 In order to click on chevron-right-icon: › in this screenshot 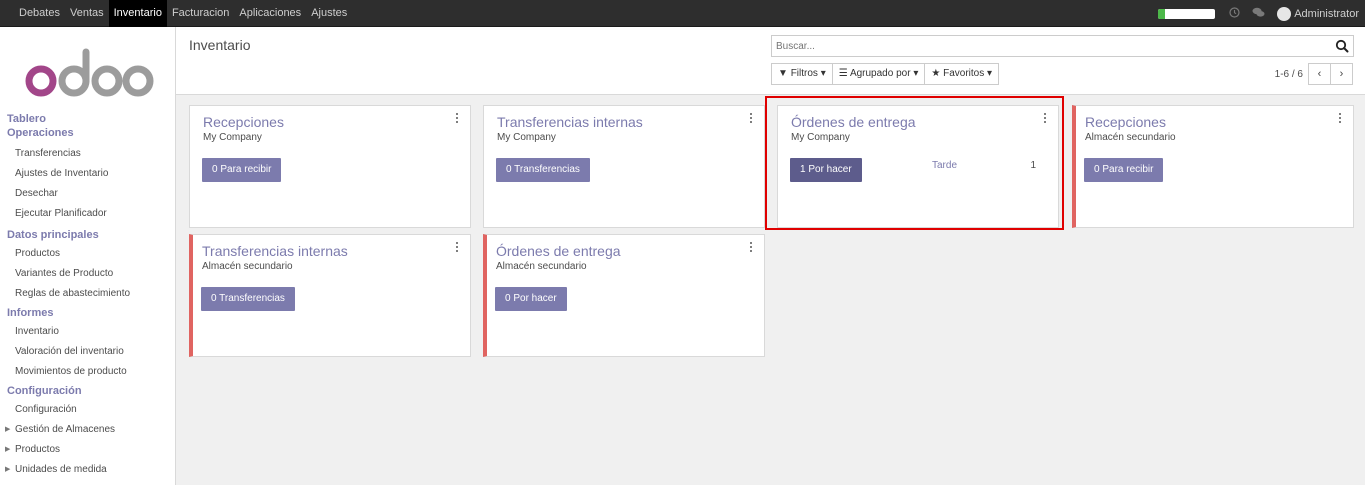, I will do `click(1341, 74)`.